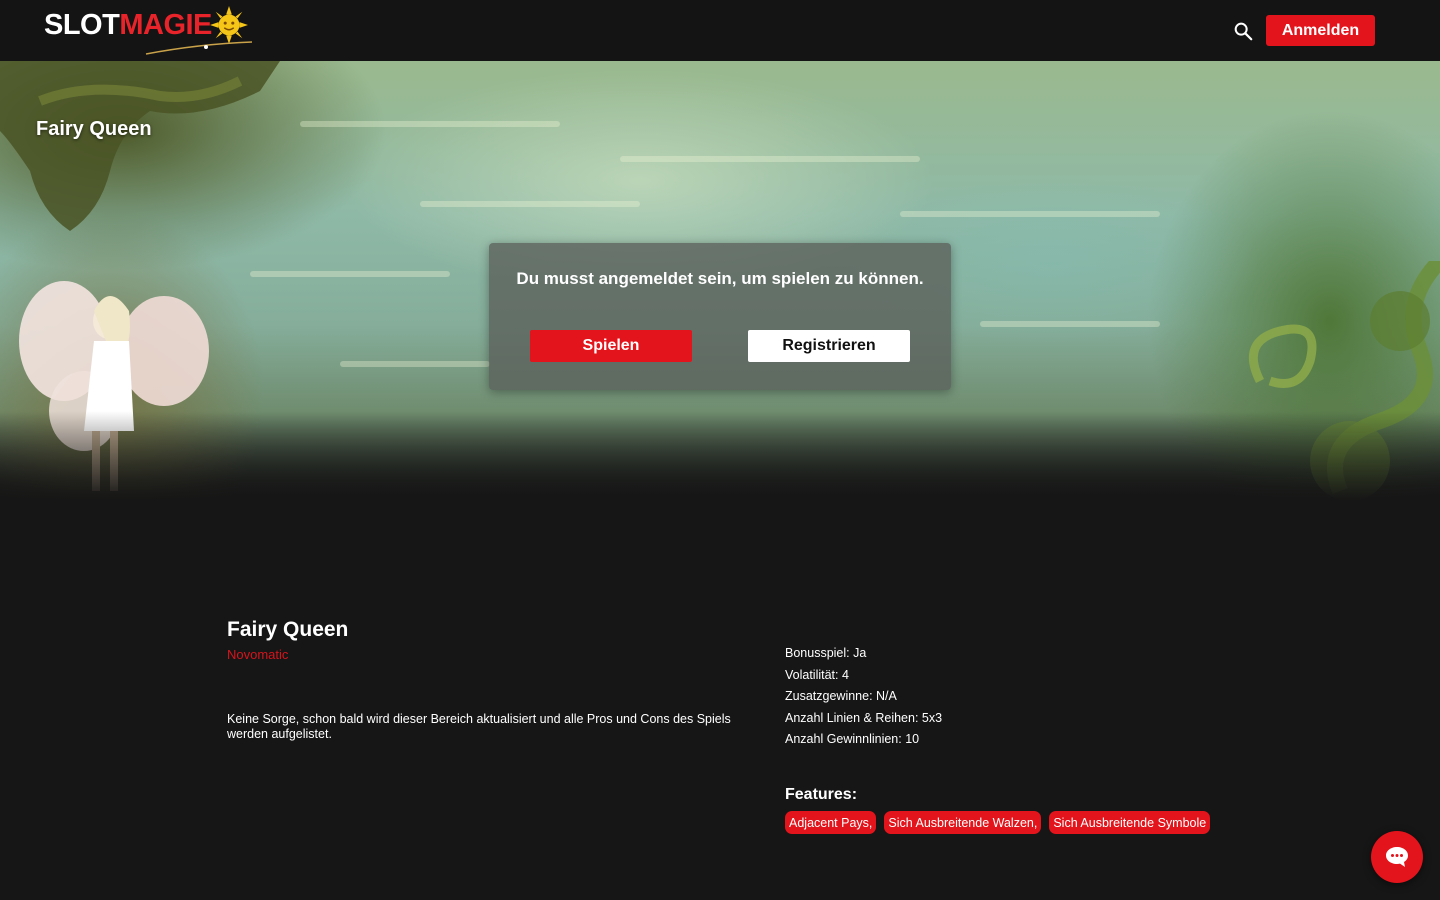  Describe the element at coordinates (257, 654) in the screenshot. I see `provider-link: Novomatic` at that location.